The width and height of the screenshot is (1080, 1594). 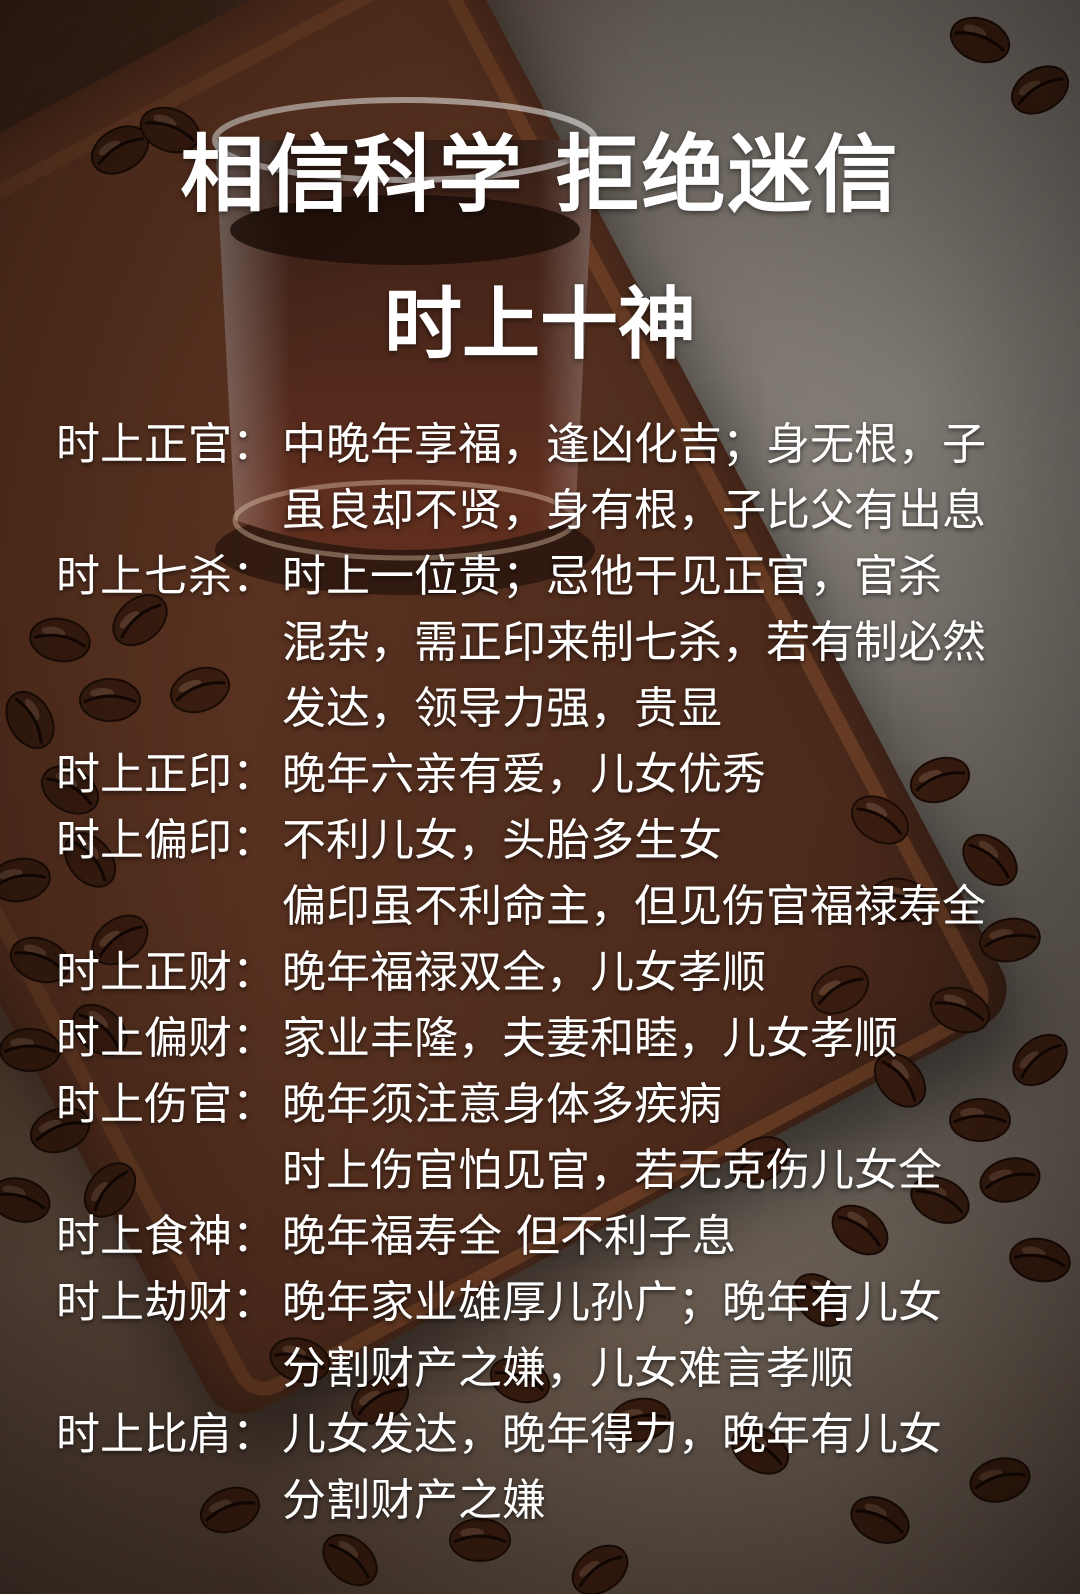 I want to click on entry-label: 时上比肩：, so click(x=166, y=1434).